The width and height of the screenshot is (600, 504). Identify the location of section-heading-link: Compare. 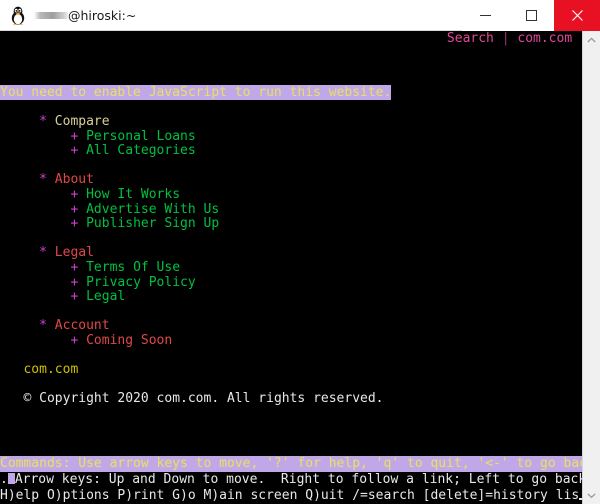
(82, 121).